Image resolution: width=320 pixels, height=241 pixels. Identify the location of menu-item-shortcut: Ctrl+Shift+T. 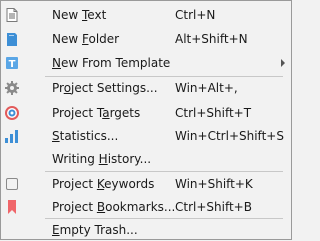
(213, 113).